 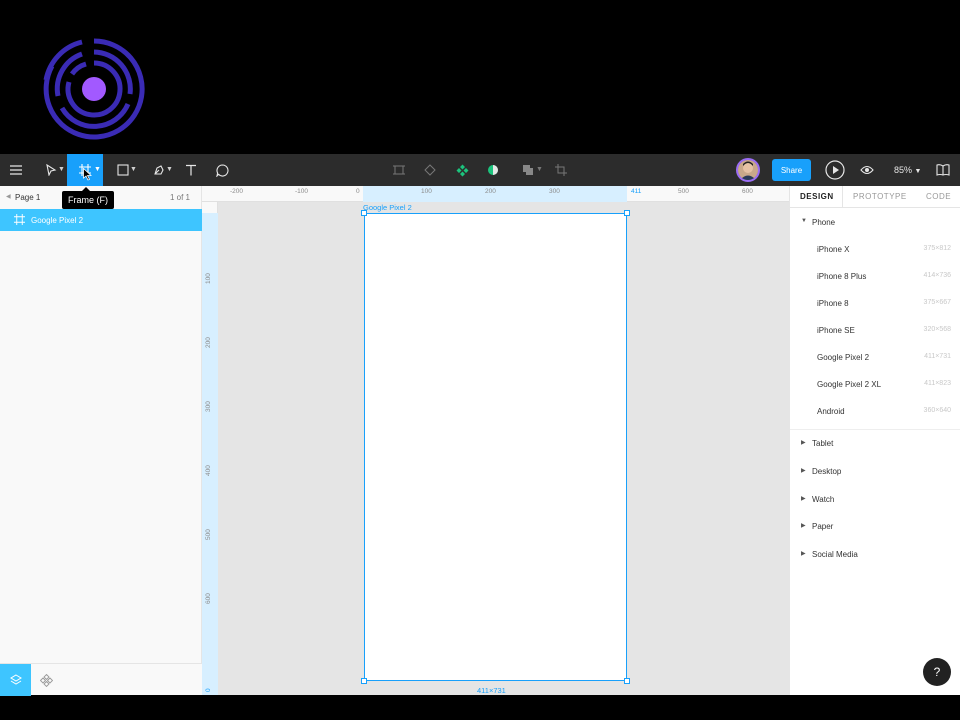 I want to click on device-size: 320×568, so click(x=937, y=329).